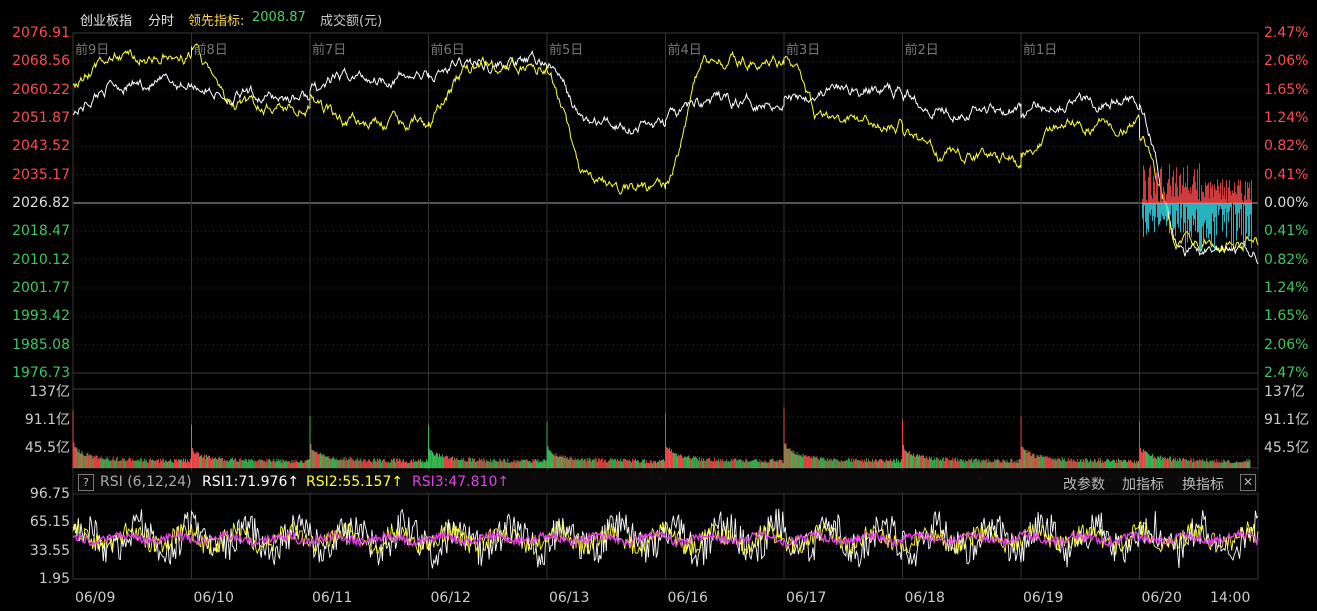  Describe the element at coordinates (41, 344) in the screenshot. I see `price-label: 1985.08` at that location.